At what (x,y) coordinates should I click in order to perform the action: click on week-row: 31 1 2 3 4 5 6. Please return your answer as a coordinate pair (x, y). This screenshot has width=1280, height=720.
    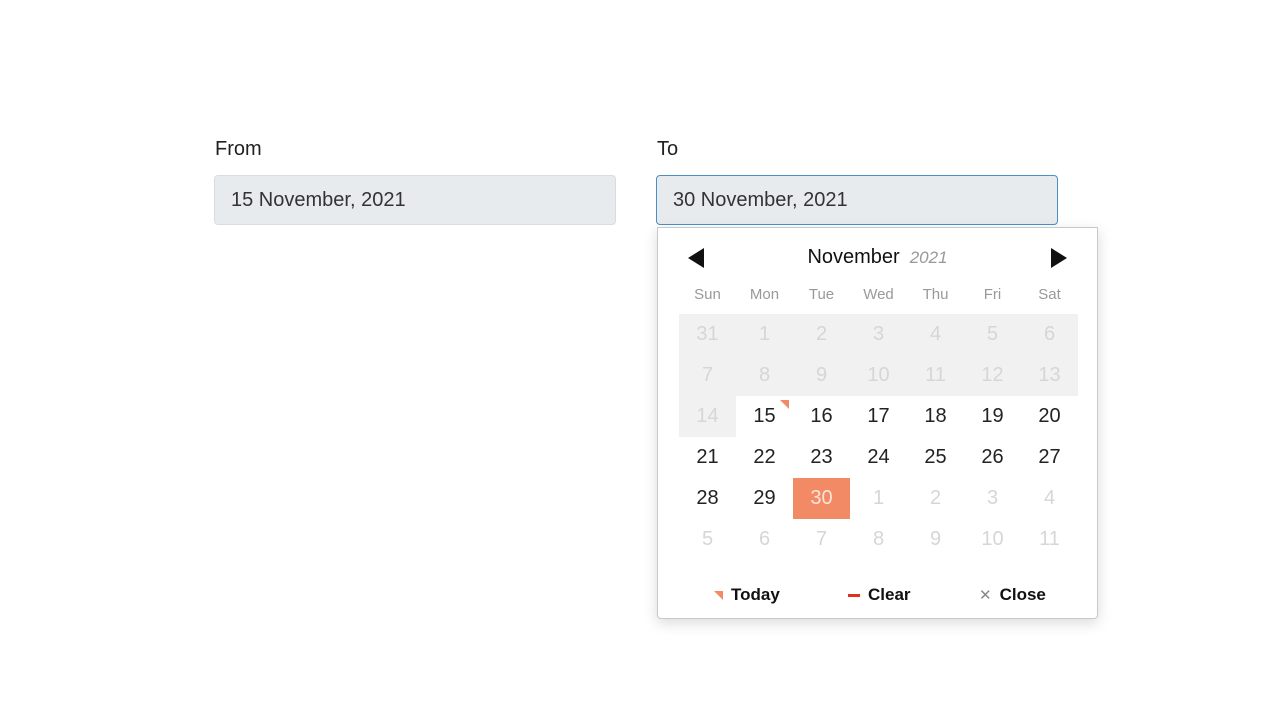
    Looking at the image, I should click on (878, 334).